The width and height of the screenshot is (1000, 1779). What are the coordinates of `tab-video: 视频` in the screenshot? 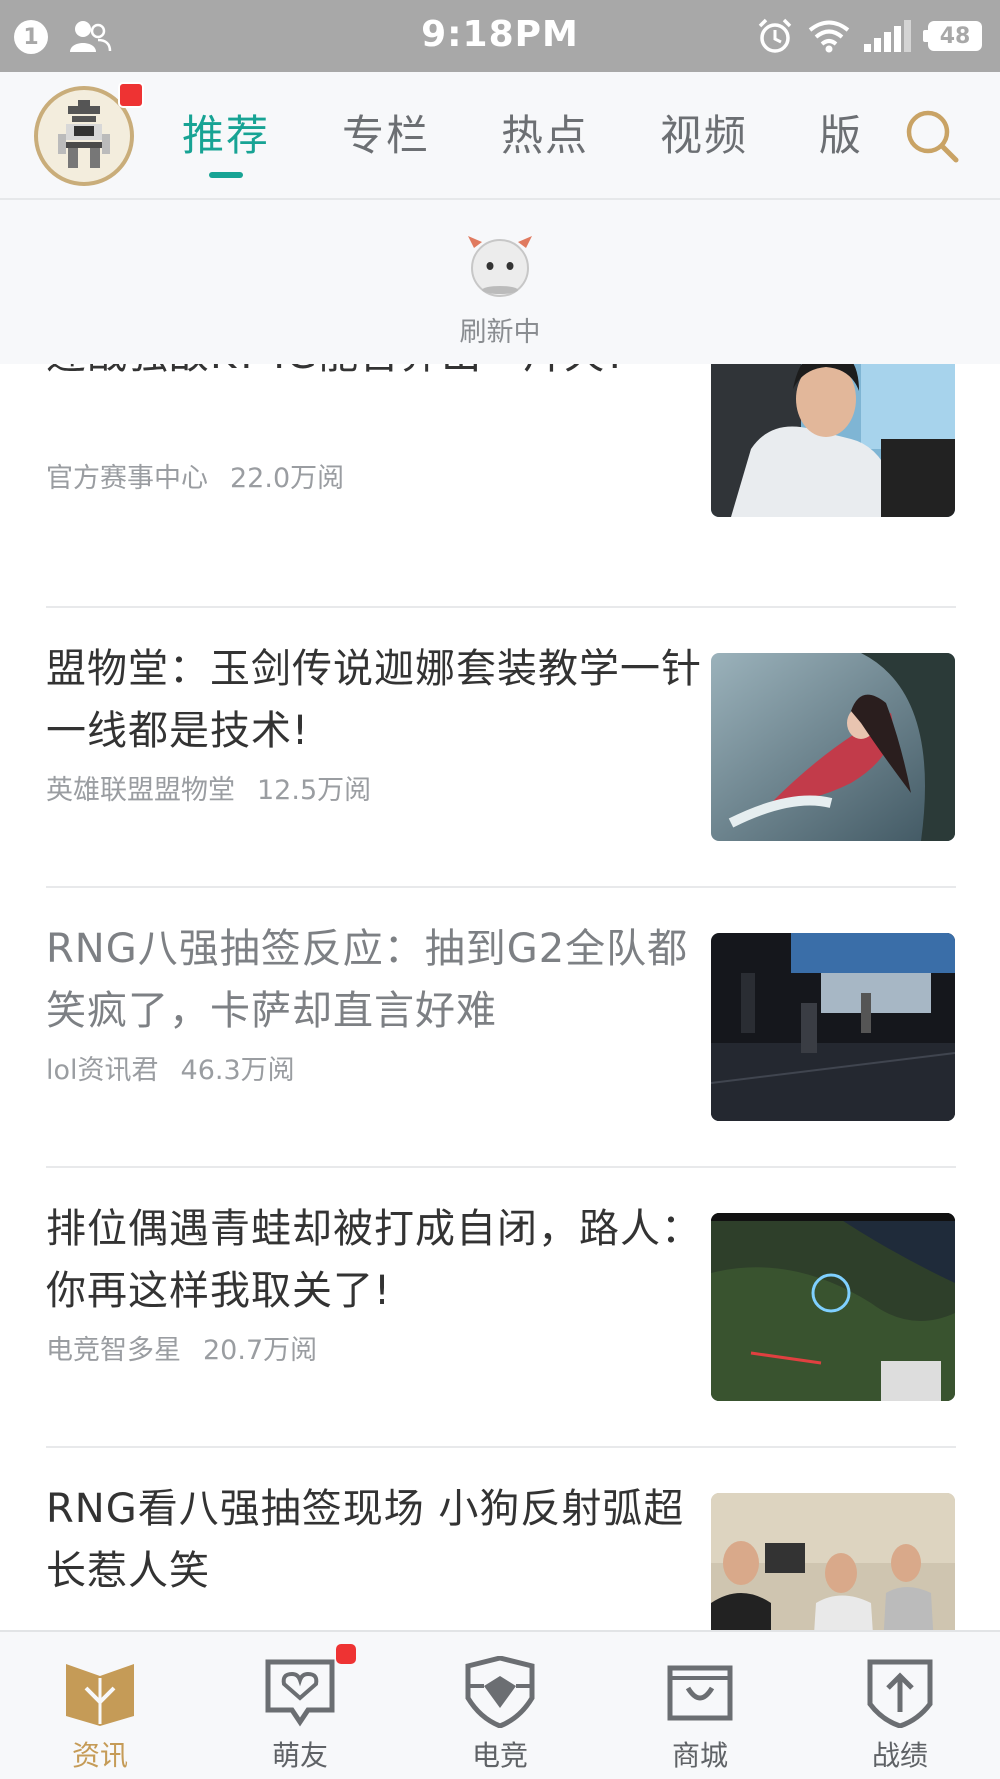 It's located at (704, 132).